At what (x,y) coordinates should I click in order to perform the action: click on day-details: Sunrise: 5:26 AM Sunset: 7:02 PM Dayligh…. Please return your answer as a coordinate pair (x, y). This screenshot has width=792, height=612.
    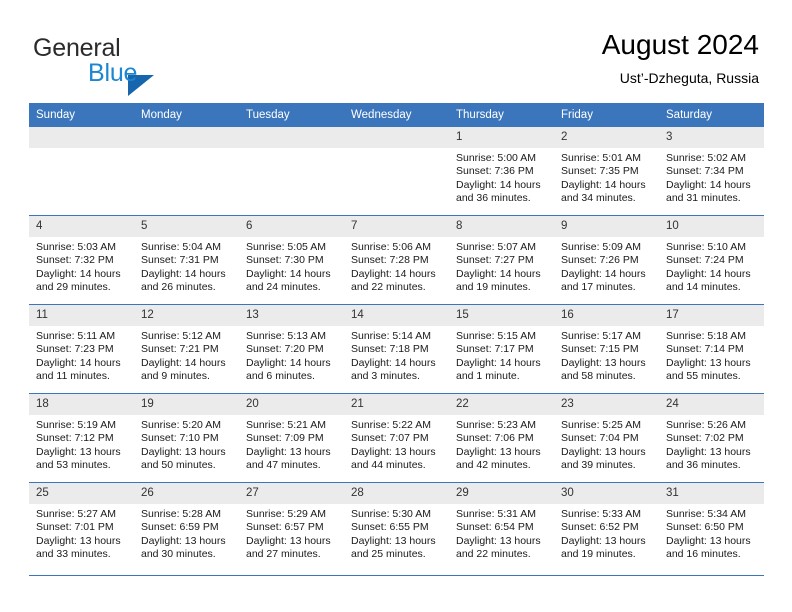
    Looking at the image, I should click on (711, 444).